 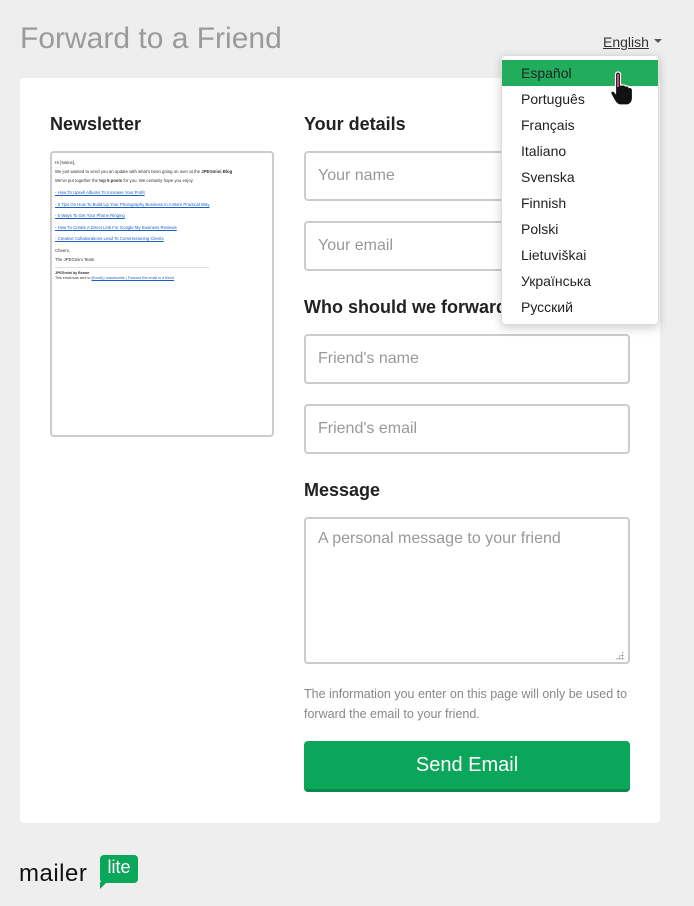 I want to click on message-heading: Message, so click(x=342, y=490).